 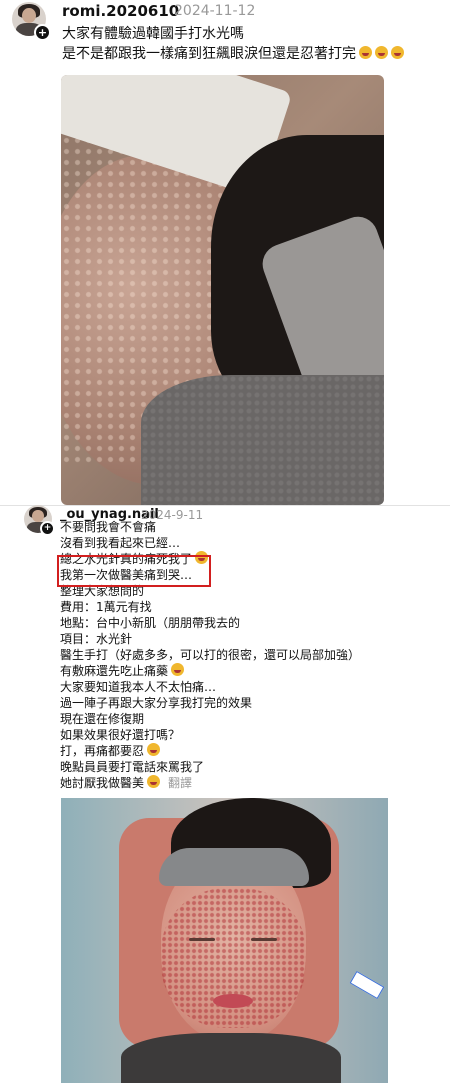 What do you see at coordinates (178, 669) in the screenshot?
I see `pill-emoji-icon` at bounding box center [178, 669].